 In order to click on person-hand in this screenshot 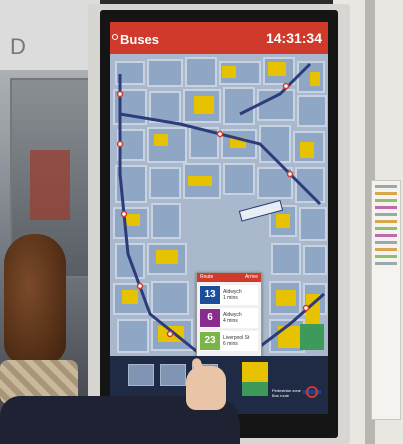, I will do `click(206, 388)`.